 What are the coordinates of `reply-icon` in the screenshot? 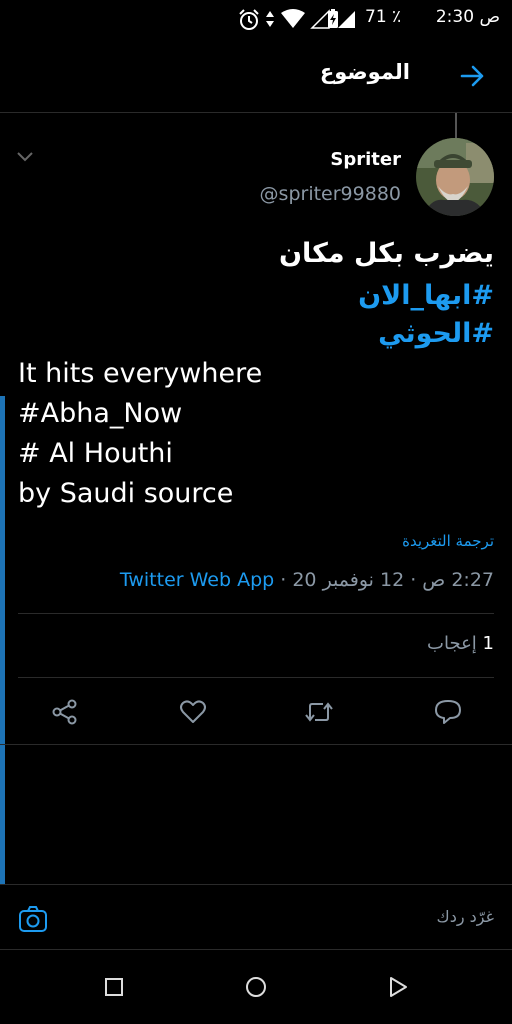 It's located at (448, 712).